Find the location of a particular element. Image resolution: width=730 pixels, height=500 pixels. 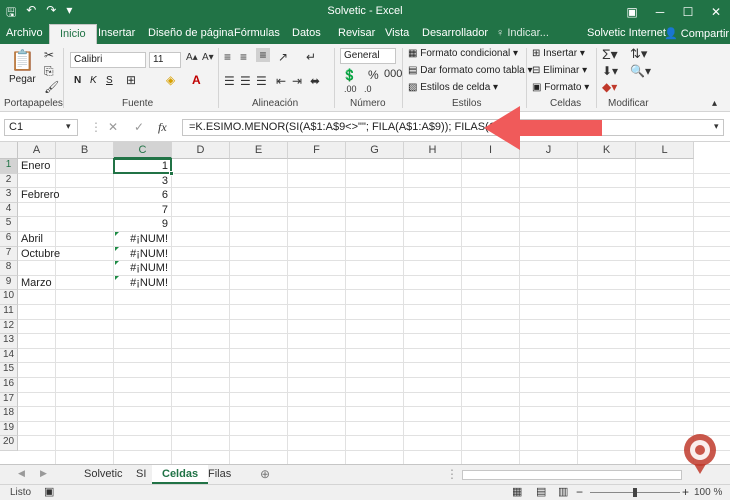

insert-cells-button: ⊞ Insertar ▾ is located at coordinates (558, 53).